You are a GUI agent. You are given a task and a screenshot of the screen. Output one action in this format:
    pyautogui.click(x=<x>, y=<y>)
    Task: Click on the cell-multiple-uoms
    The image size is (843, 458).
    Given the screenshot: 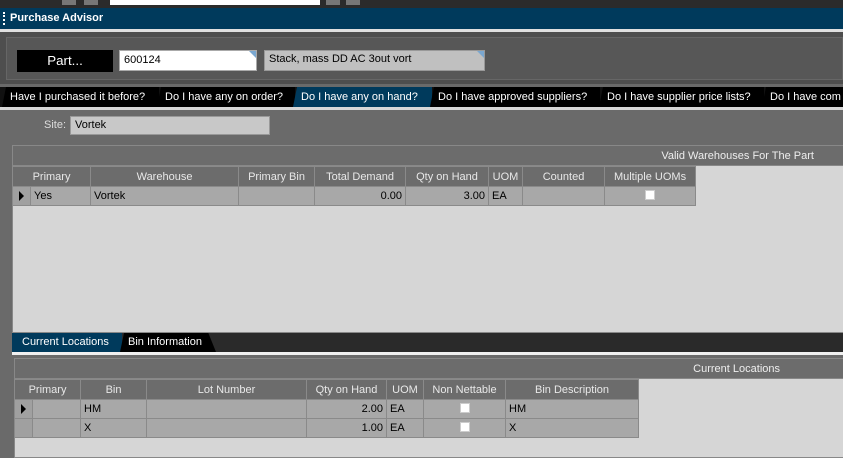 What is the action you would take?
    pyautogui.click(x=650, y=196)
    